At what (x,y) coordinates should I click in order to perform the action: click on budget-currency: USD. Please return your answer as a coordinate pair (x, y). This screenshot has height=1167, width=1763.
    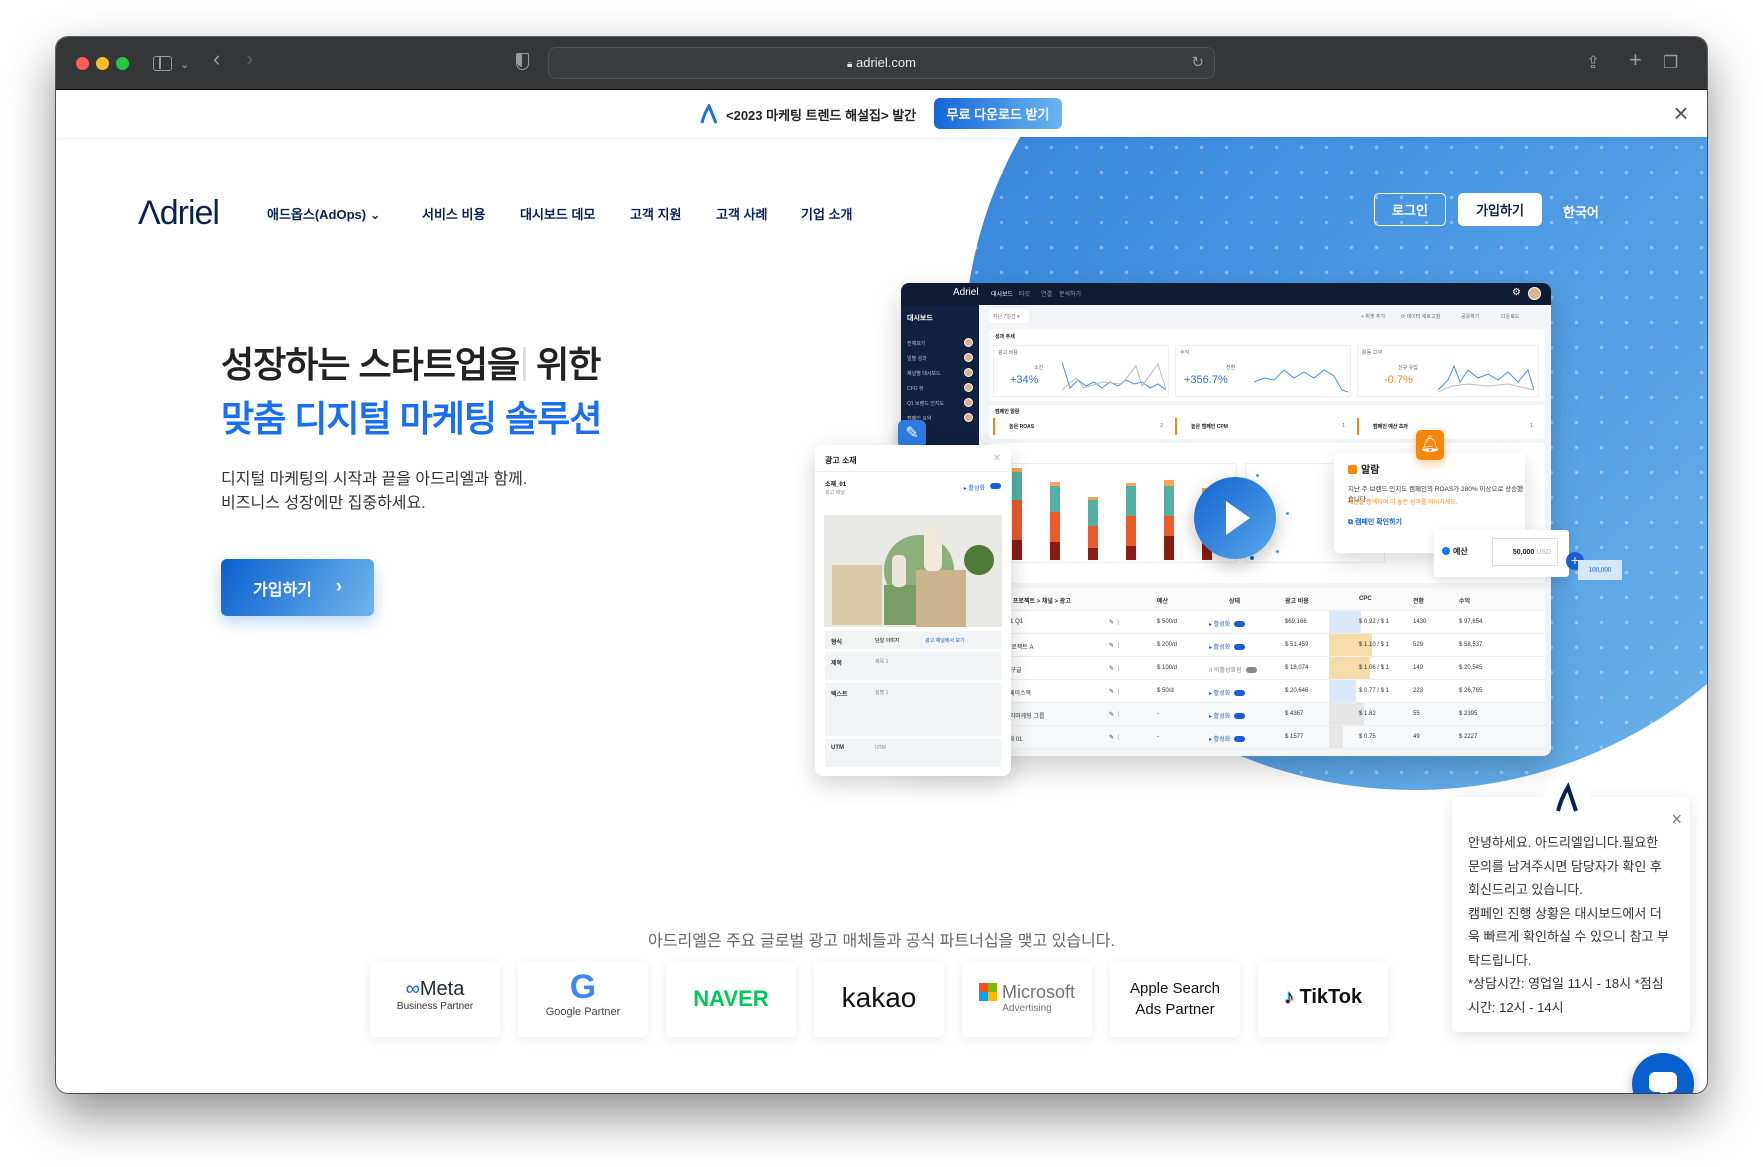
    Looking at the image, I should click on (1543, 552).